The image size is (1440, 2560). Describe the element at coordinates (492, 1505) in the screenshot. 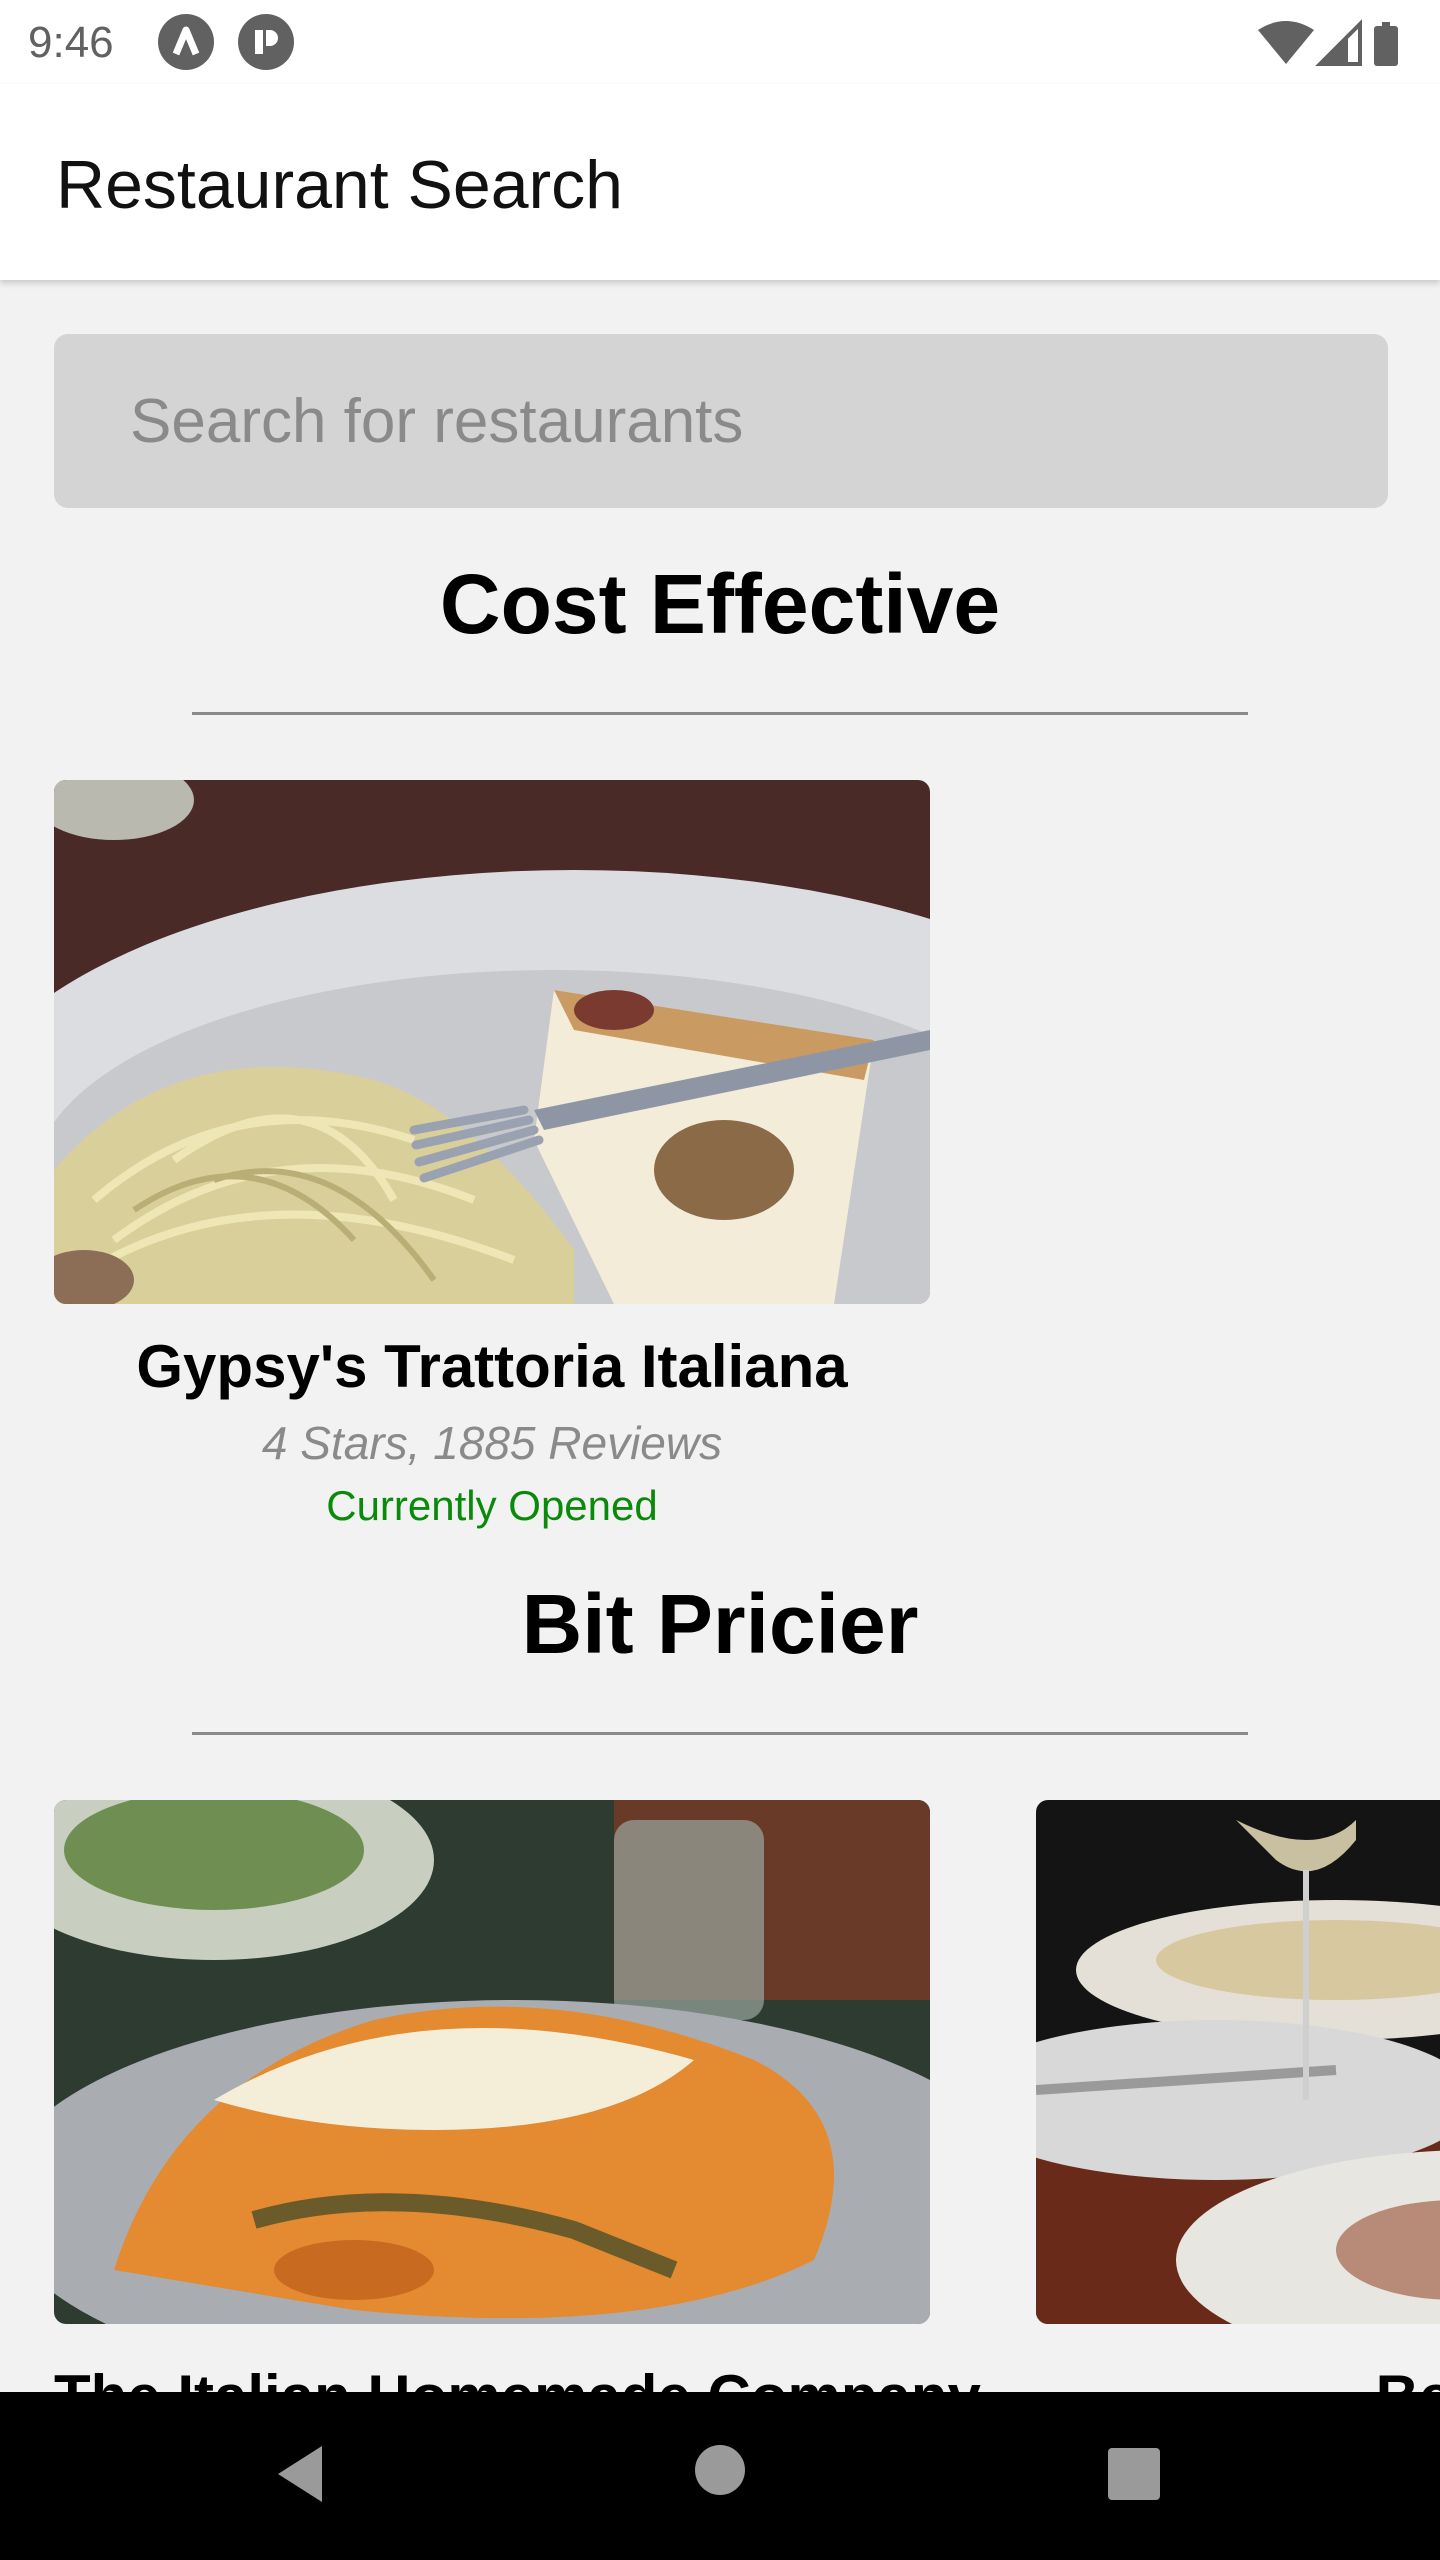

I see `restaurant-open-status: Currently Opened` at that location.